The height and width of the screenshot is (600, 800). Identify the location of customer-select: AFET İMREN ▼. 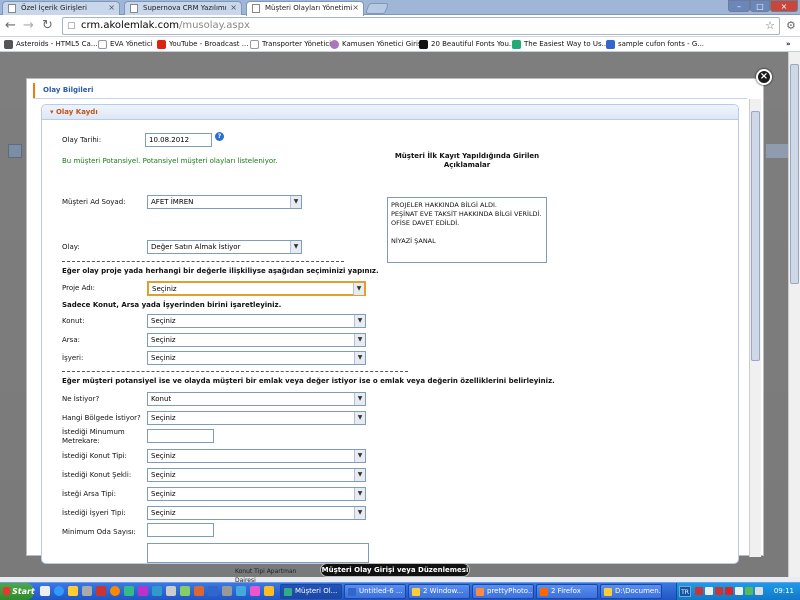
(224, 202).